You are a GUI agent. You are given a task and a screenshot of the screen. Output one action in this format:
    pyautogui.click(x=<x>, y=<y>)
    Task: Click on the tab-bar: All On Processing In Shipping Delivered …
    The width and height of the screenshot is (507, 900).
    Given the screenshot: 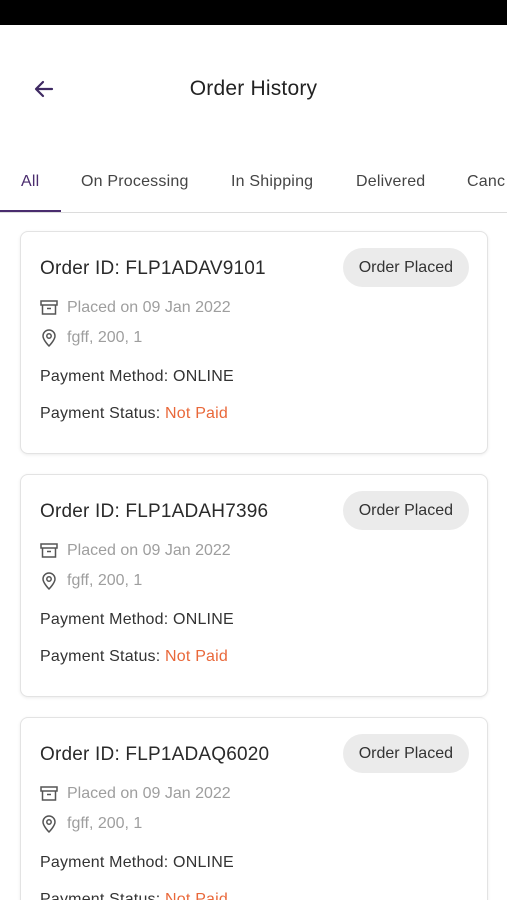 What is the action you would take?
    pyautogui.click(x=253, y=185)
    